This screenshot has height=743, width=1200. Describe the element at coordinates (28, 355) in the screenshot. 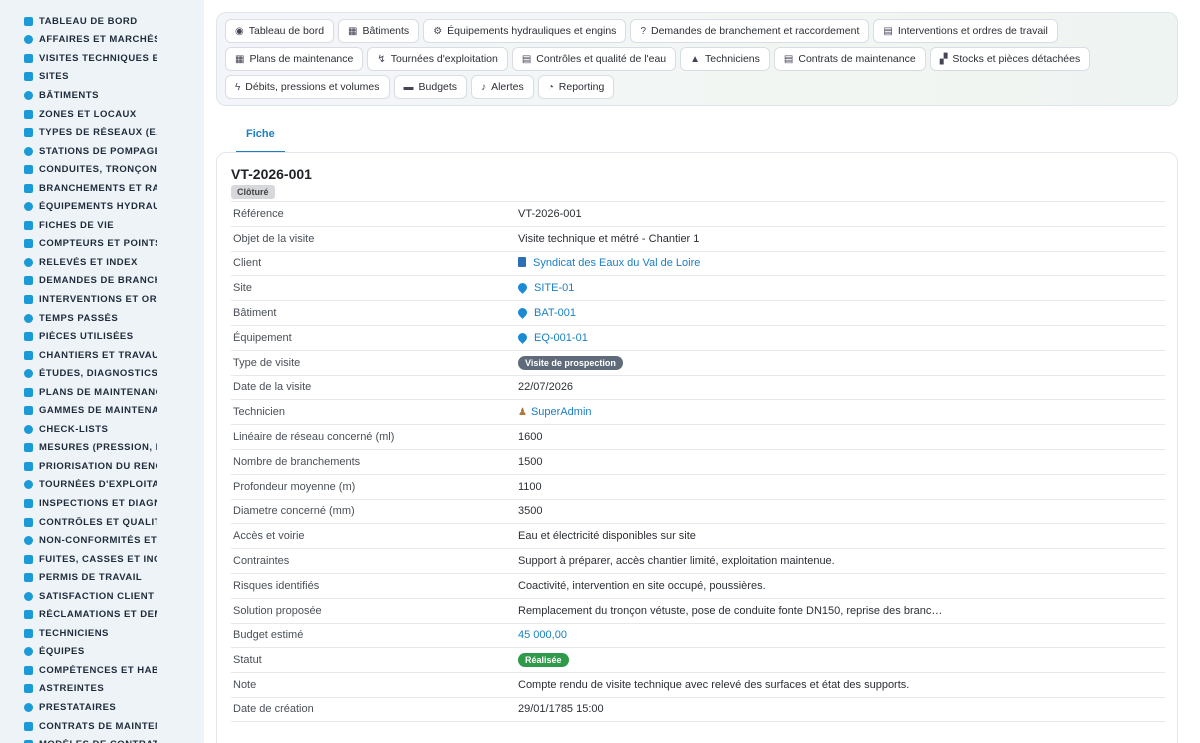

I see `hammer-icon` at that location.